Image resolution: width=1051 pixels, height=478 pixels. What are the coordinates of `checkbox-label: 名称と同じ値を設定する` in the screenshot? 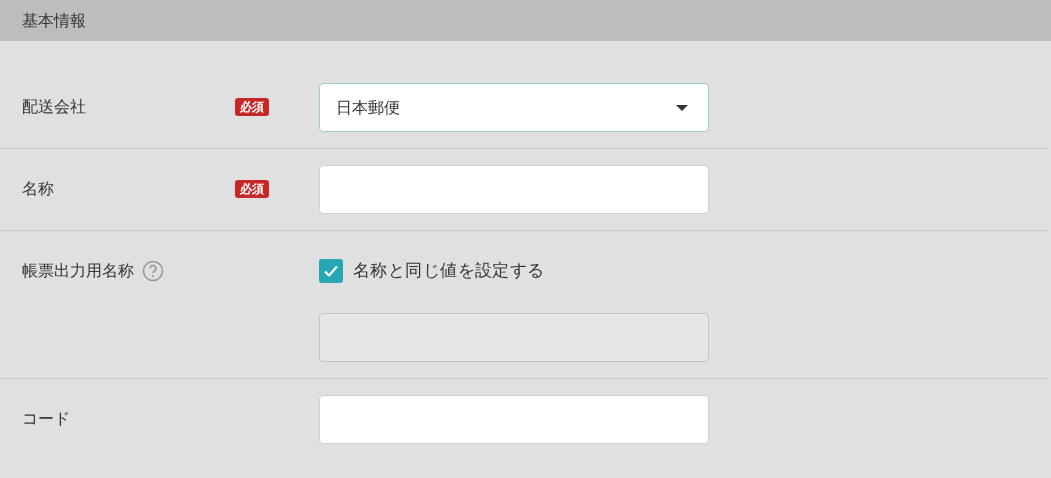 It's located at (449, 271).